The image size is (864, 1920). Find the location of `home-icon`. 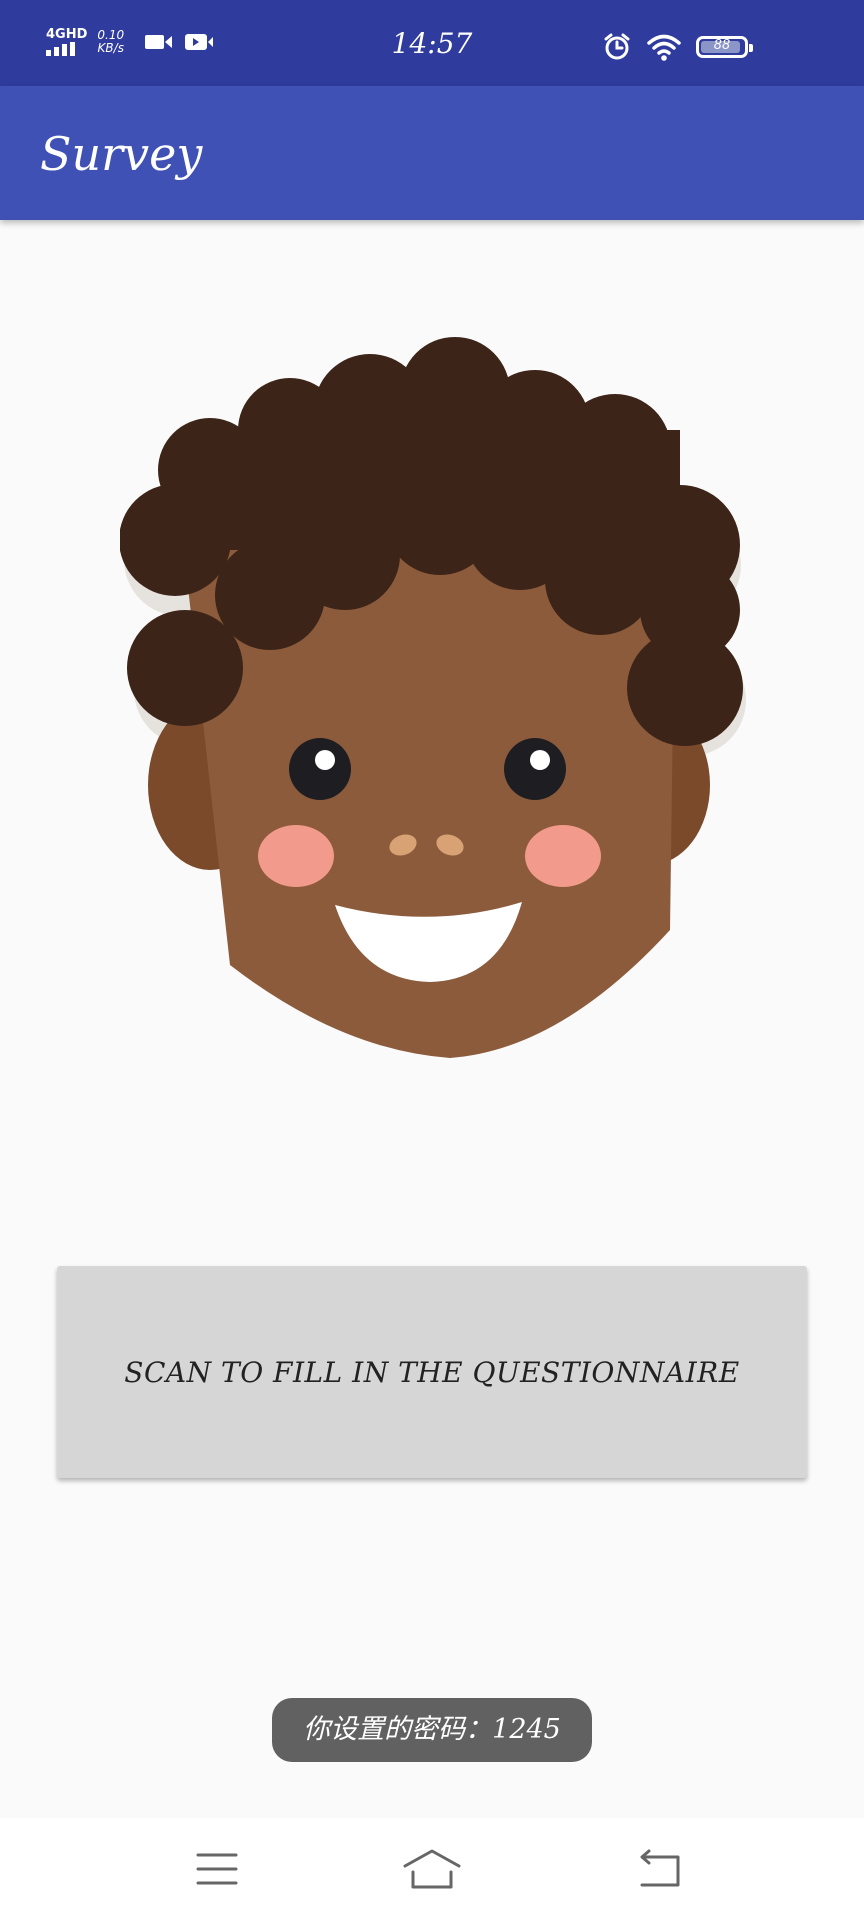

home-icon is located at coordinates (432, 1869).